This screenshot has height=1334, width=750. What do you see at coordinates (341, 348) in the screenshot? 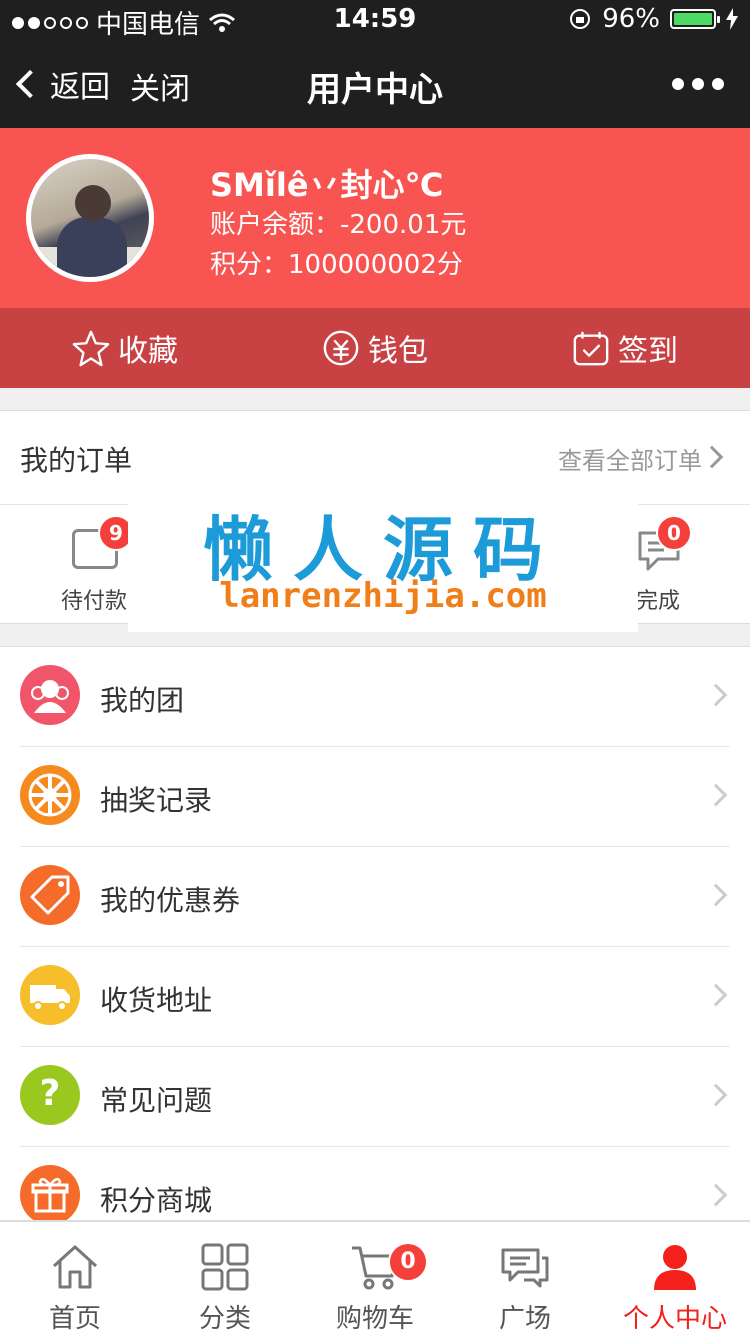
I see `wallet-icon` at bounding box center [341, 348].